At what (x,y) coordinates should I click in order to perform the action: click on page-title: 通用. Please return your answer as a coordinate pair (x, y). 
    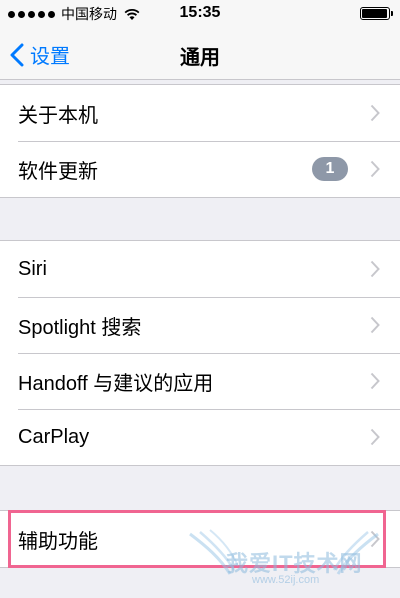
    Looking at the image, I should click on (200, 58).